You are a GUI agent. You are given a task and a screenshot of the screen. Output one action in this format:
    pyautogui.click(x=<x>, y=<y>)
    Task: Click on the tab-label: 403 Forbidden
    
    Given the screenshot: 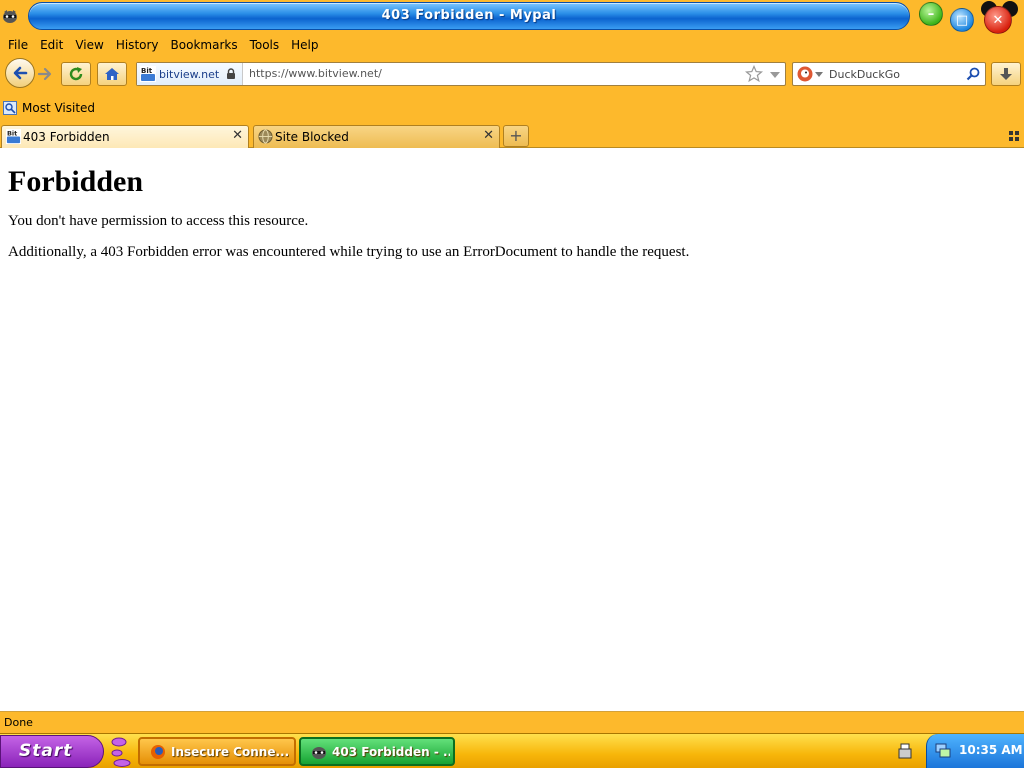 What is the action you would take?
    pyautogui.click(x=66, y=137)
    